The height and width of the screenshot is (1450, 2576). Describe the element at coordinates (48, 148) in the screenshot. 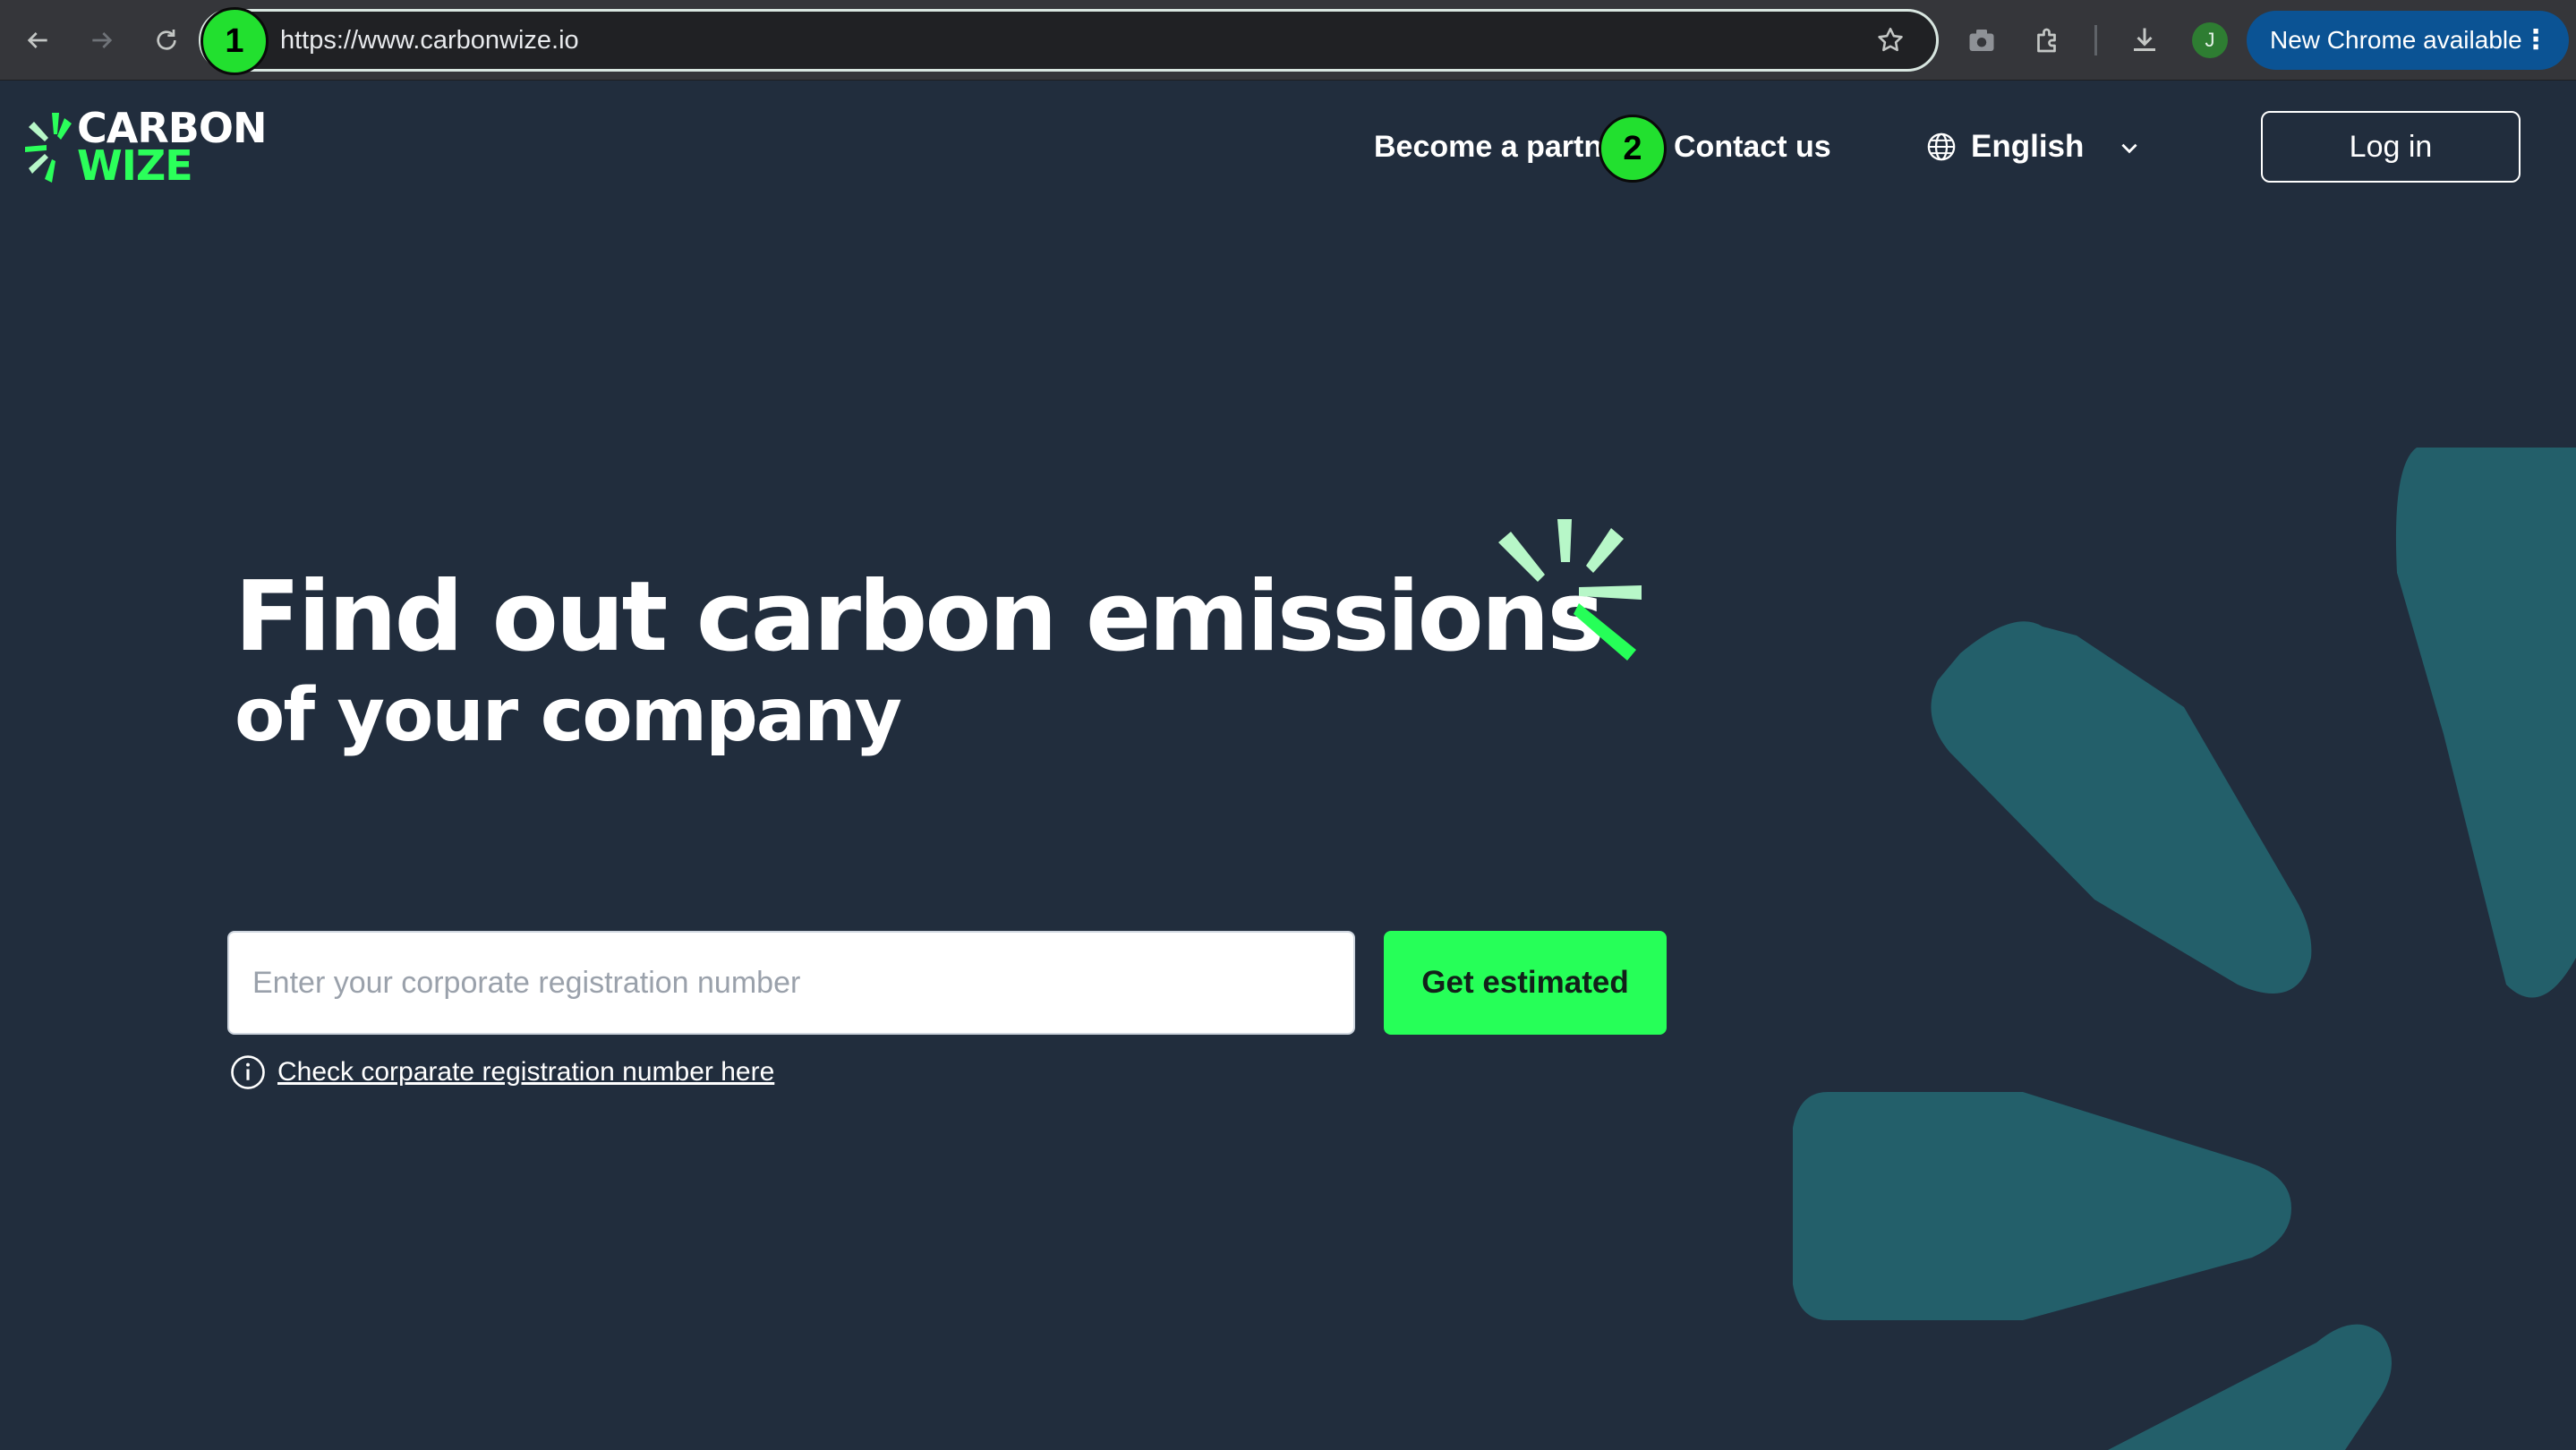

I see `logo-burst-icon` at that location.